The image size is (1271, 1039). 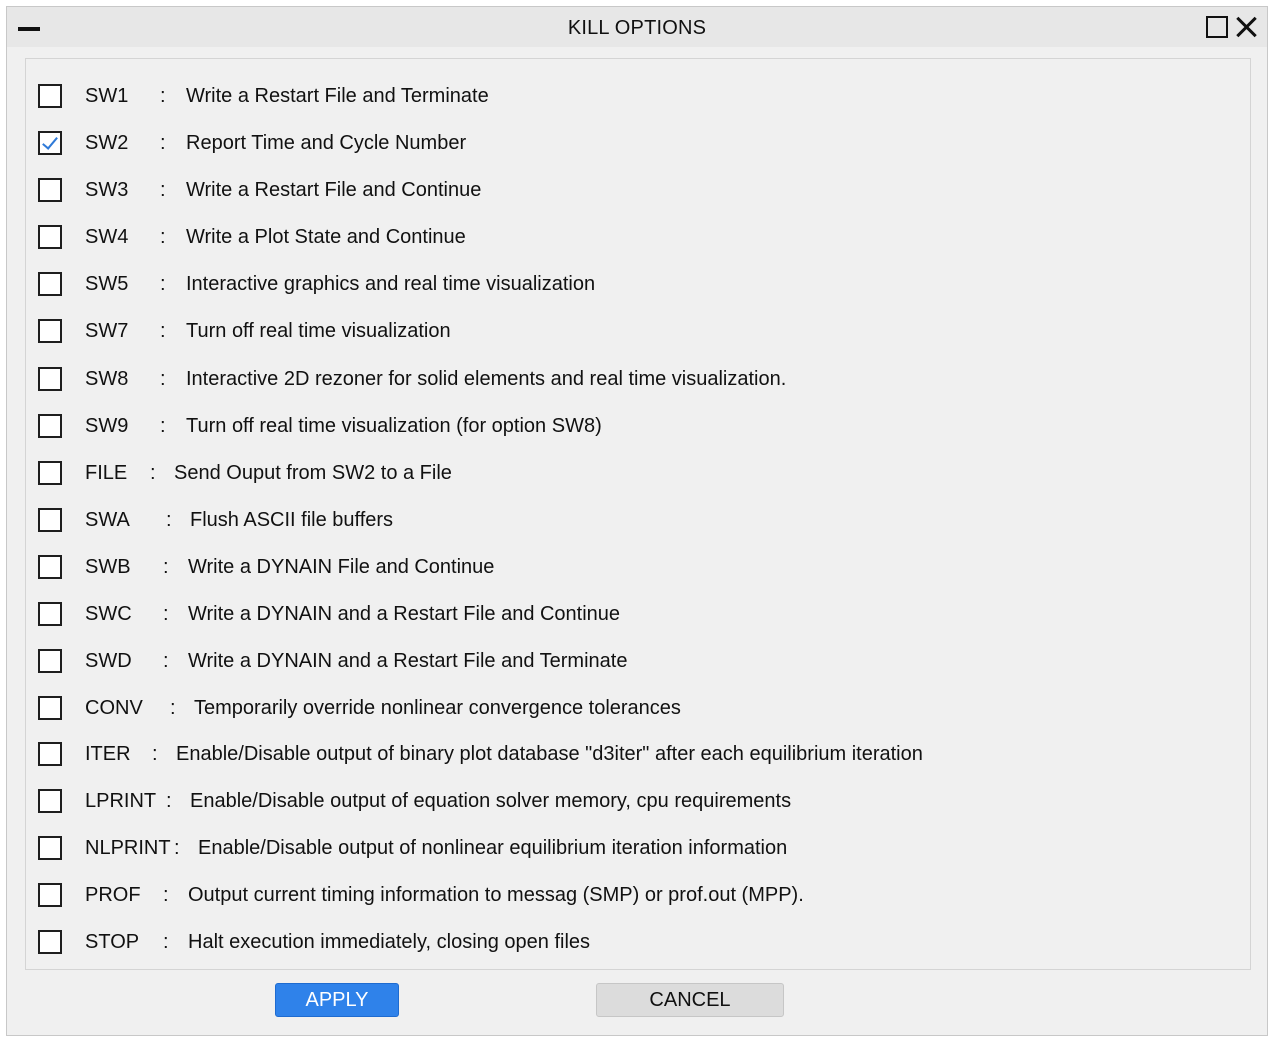 I want to click on checkbox-sw1, so click(x=50, y=96).